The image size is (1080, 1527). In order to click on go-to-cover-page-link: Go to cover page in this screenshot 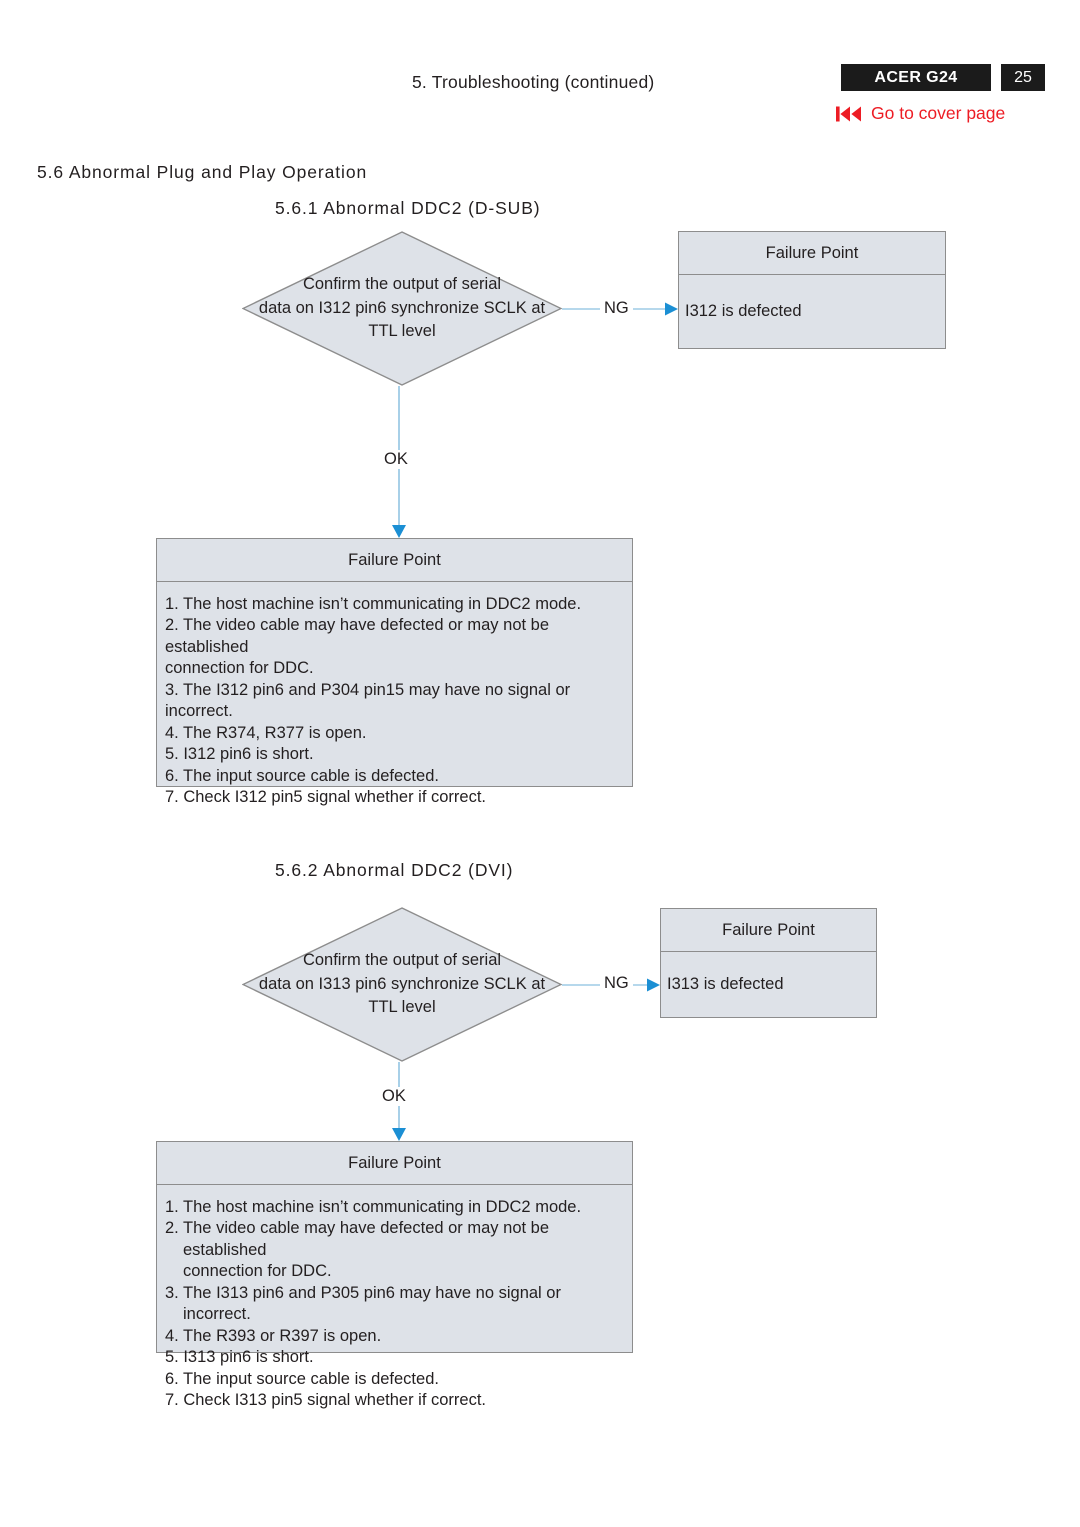, I will do `click(920, 113)`.